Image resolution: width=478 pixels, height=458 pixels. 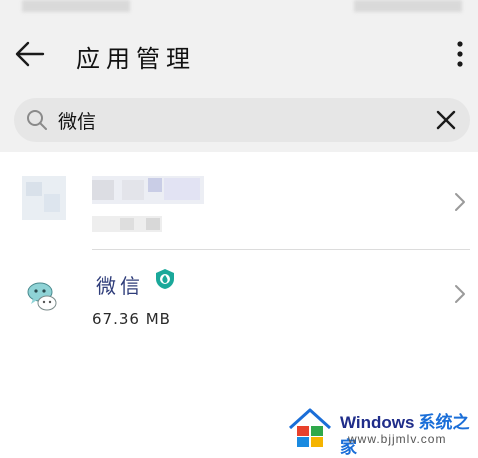 I want to click on search-box, so click(x=242, y=120).